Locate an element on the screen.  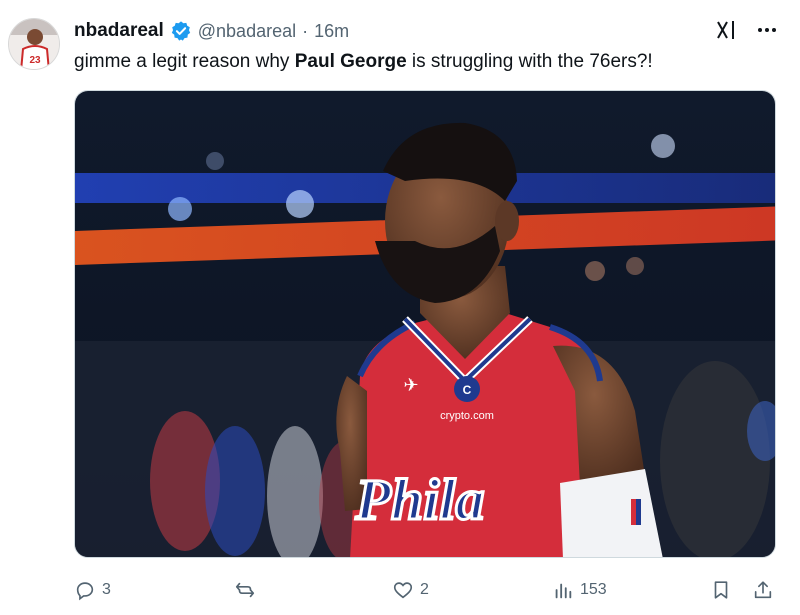
post-text-part-1: gimme a legit reason why is located at coordinates (184, 61).